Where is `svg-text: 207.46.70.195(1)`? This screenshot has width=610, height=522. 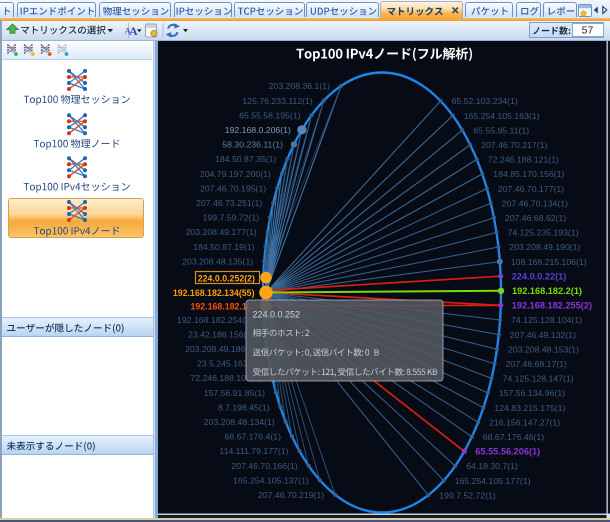 svg-text: 207.46.70.195(1) is located at coordinates (233, 188).